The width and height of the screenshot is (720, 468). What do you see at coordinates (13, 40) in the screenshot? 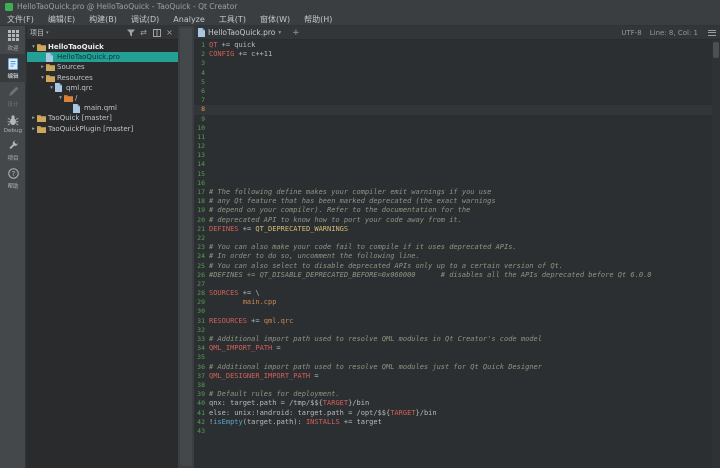
I see `mode-欢迎: 欢迎` at bounding box center [13, 40].